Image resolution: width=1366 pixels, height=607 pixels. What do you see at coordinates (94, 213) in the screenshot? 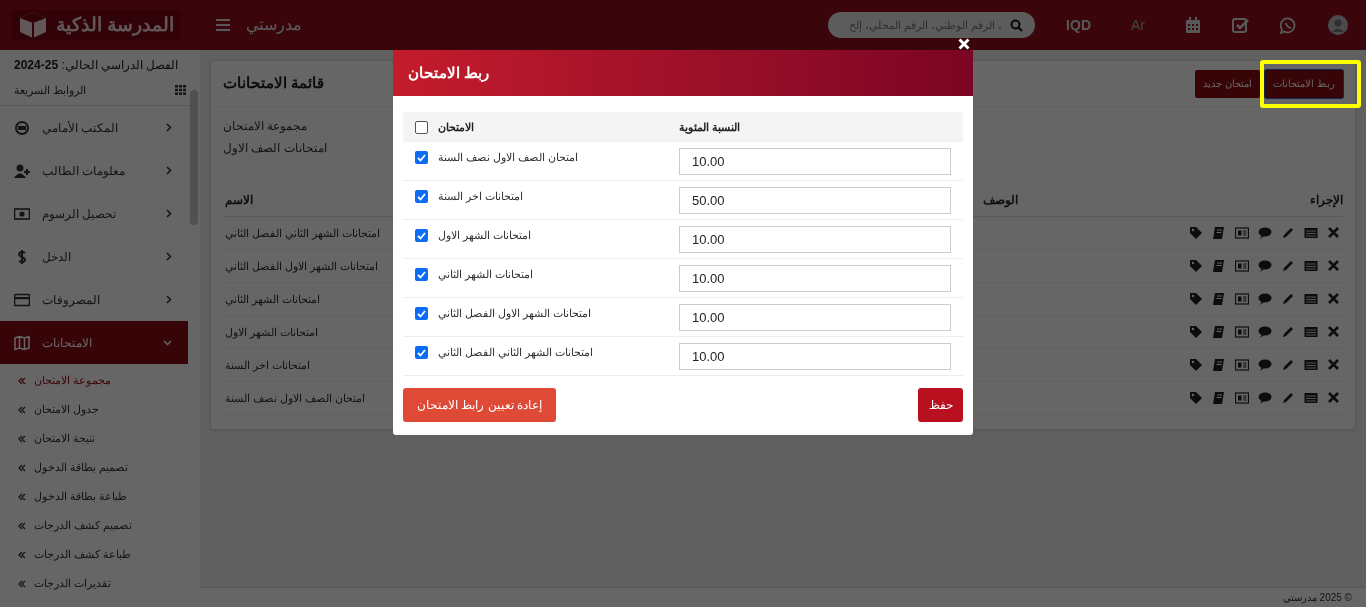
I see `menu-item: تحصيل الرسوم` at bounding box center [94, 213].